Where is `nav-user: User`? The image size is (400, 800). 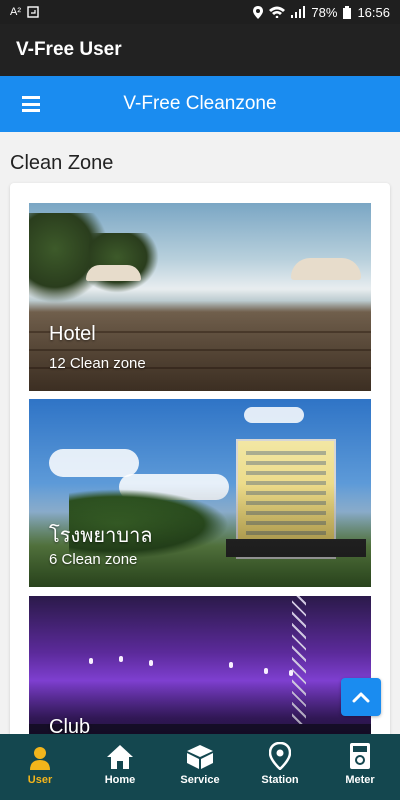
nav-user: User is located at coordinates (40, 767).